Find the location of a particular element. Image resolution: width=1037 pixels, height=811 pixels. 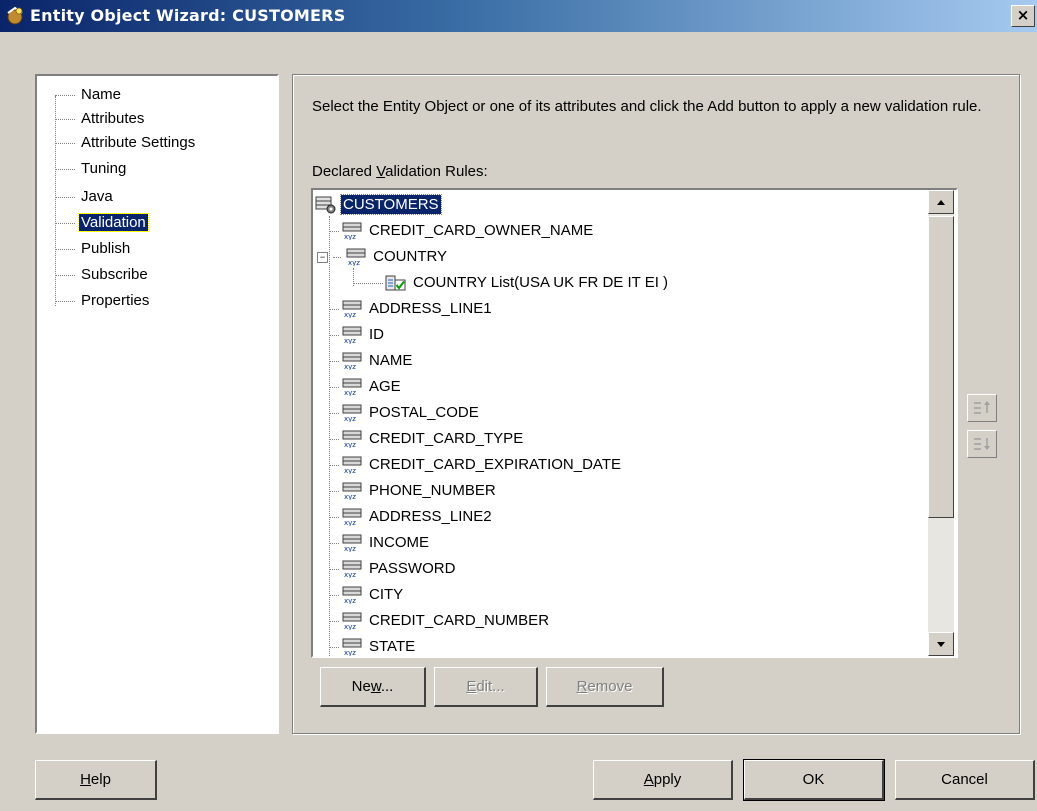

arrow-down-icon is located at coordinates (941, 644).